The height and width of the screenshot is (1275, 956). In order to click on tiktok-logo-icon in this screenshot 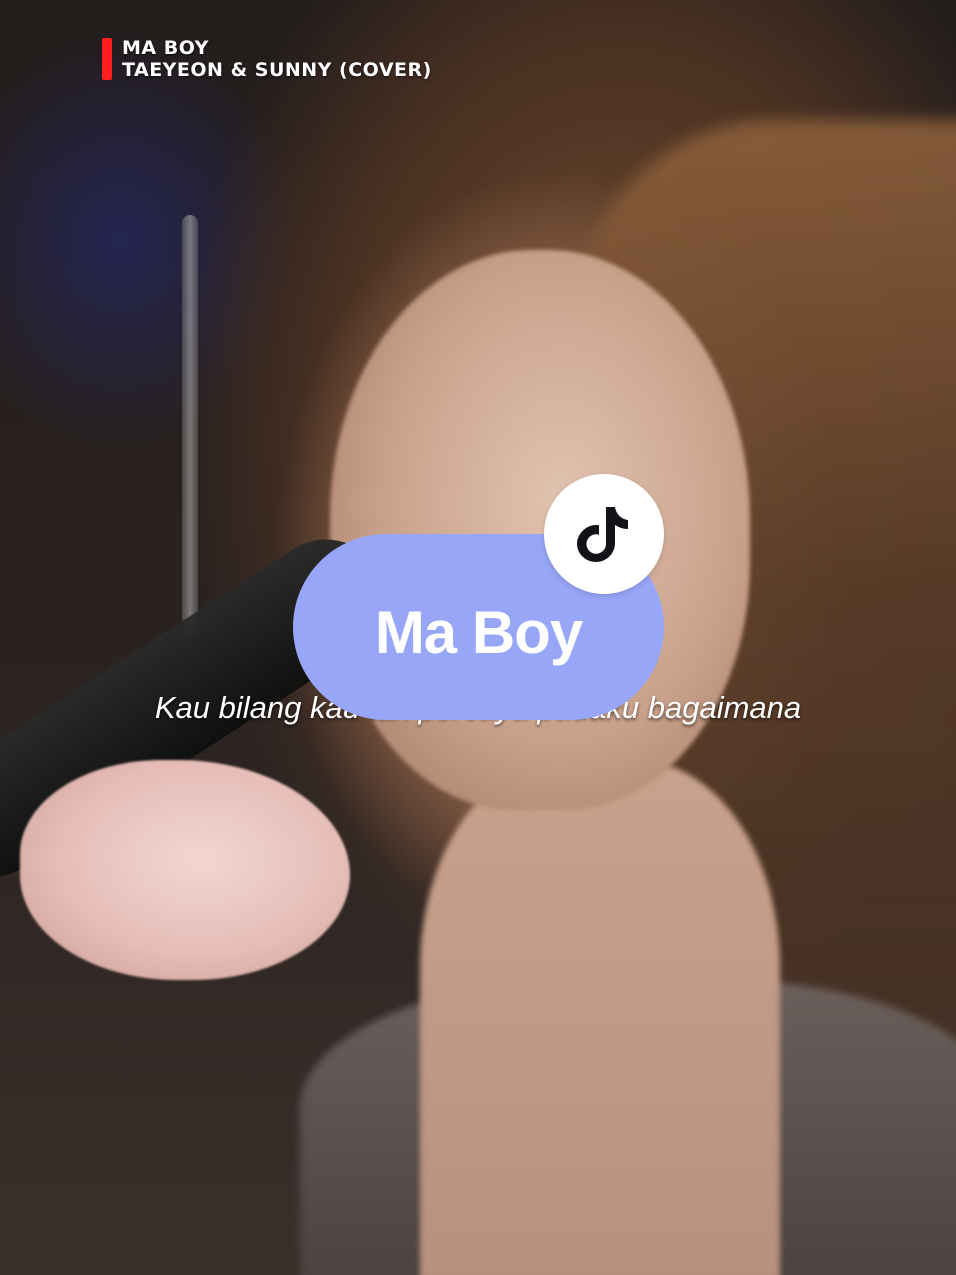, I will do `click(602, 534)`.